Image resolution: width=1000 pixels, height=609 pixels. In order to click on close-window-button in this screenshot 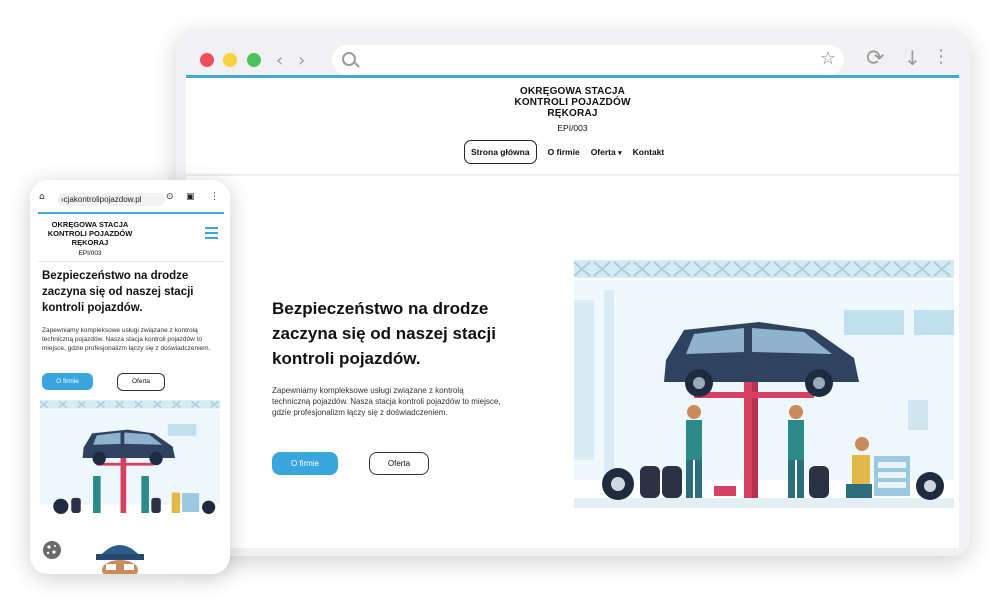, I will do `click(207, 60)`.